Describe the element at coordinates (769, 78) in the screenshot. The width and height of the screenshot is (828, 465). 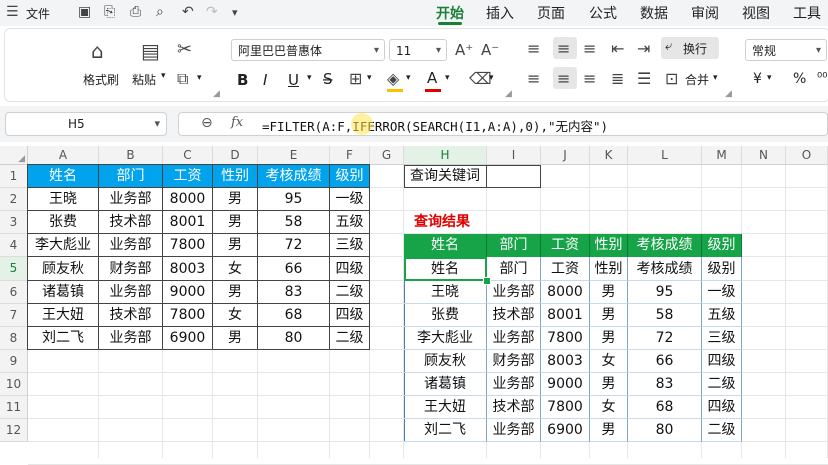
I see `currency-dropdown-icon: ▾` at that location.